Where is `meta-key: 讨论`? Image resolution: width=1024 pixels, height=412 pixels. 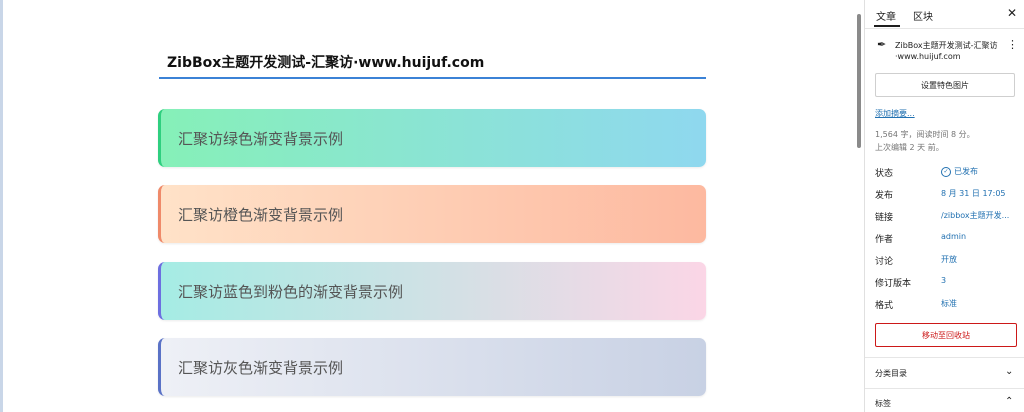
meta-key: 讨论 is located at coordinates (884, 262).